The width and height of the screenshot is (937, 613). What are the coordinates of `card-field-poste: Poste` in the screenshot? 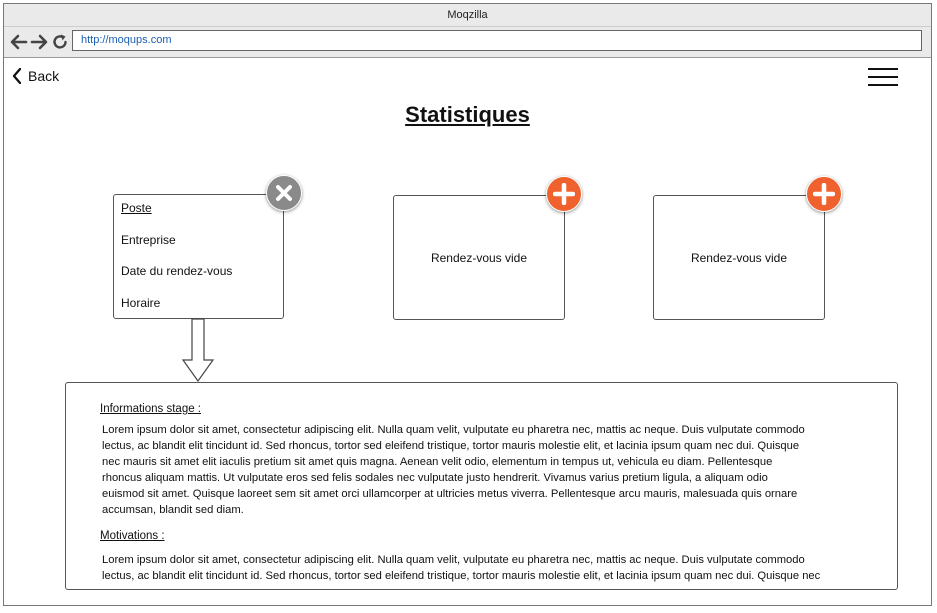 It's located at (136, 208).